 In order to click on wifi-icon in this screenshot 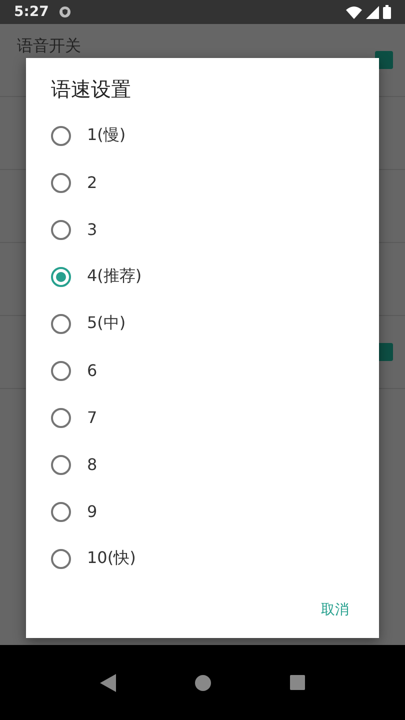, I will do `click(354, 12)`.